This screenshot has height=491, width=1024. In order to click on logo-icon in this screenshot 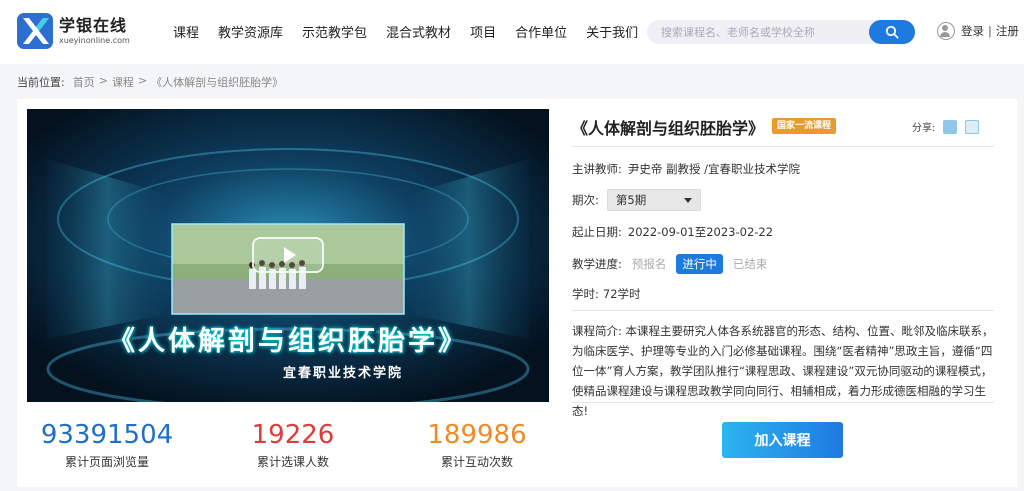, I will do `click(35, 31)`.